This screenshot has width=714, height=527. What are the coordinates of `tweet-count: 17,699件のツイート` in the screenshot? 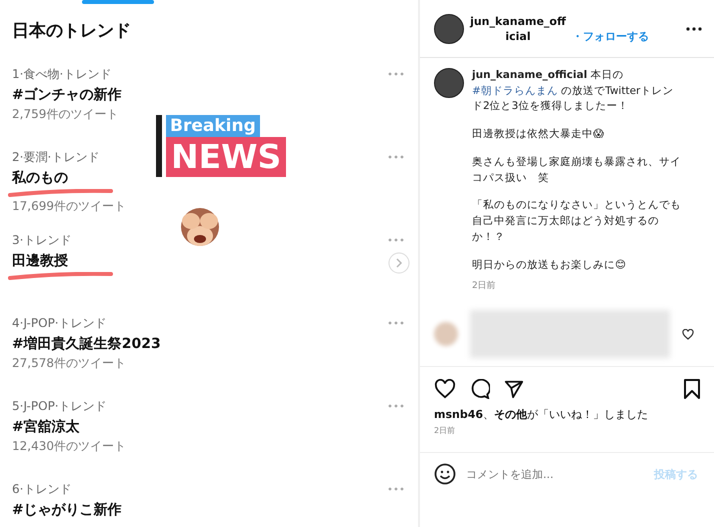 It's located at (69, 206).